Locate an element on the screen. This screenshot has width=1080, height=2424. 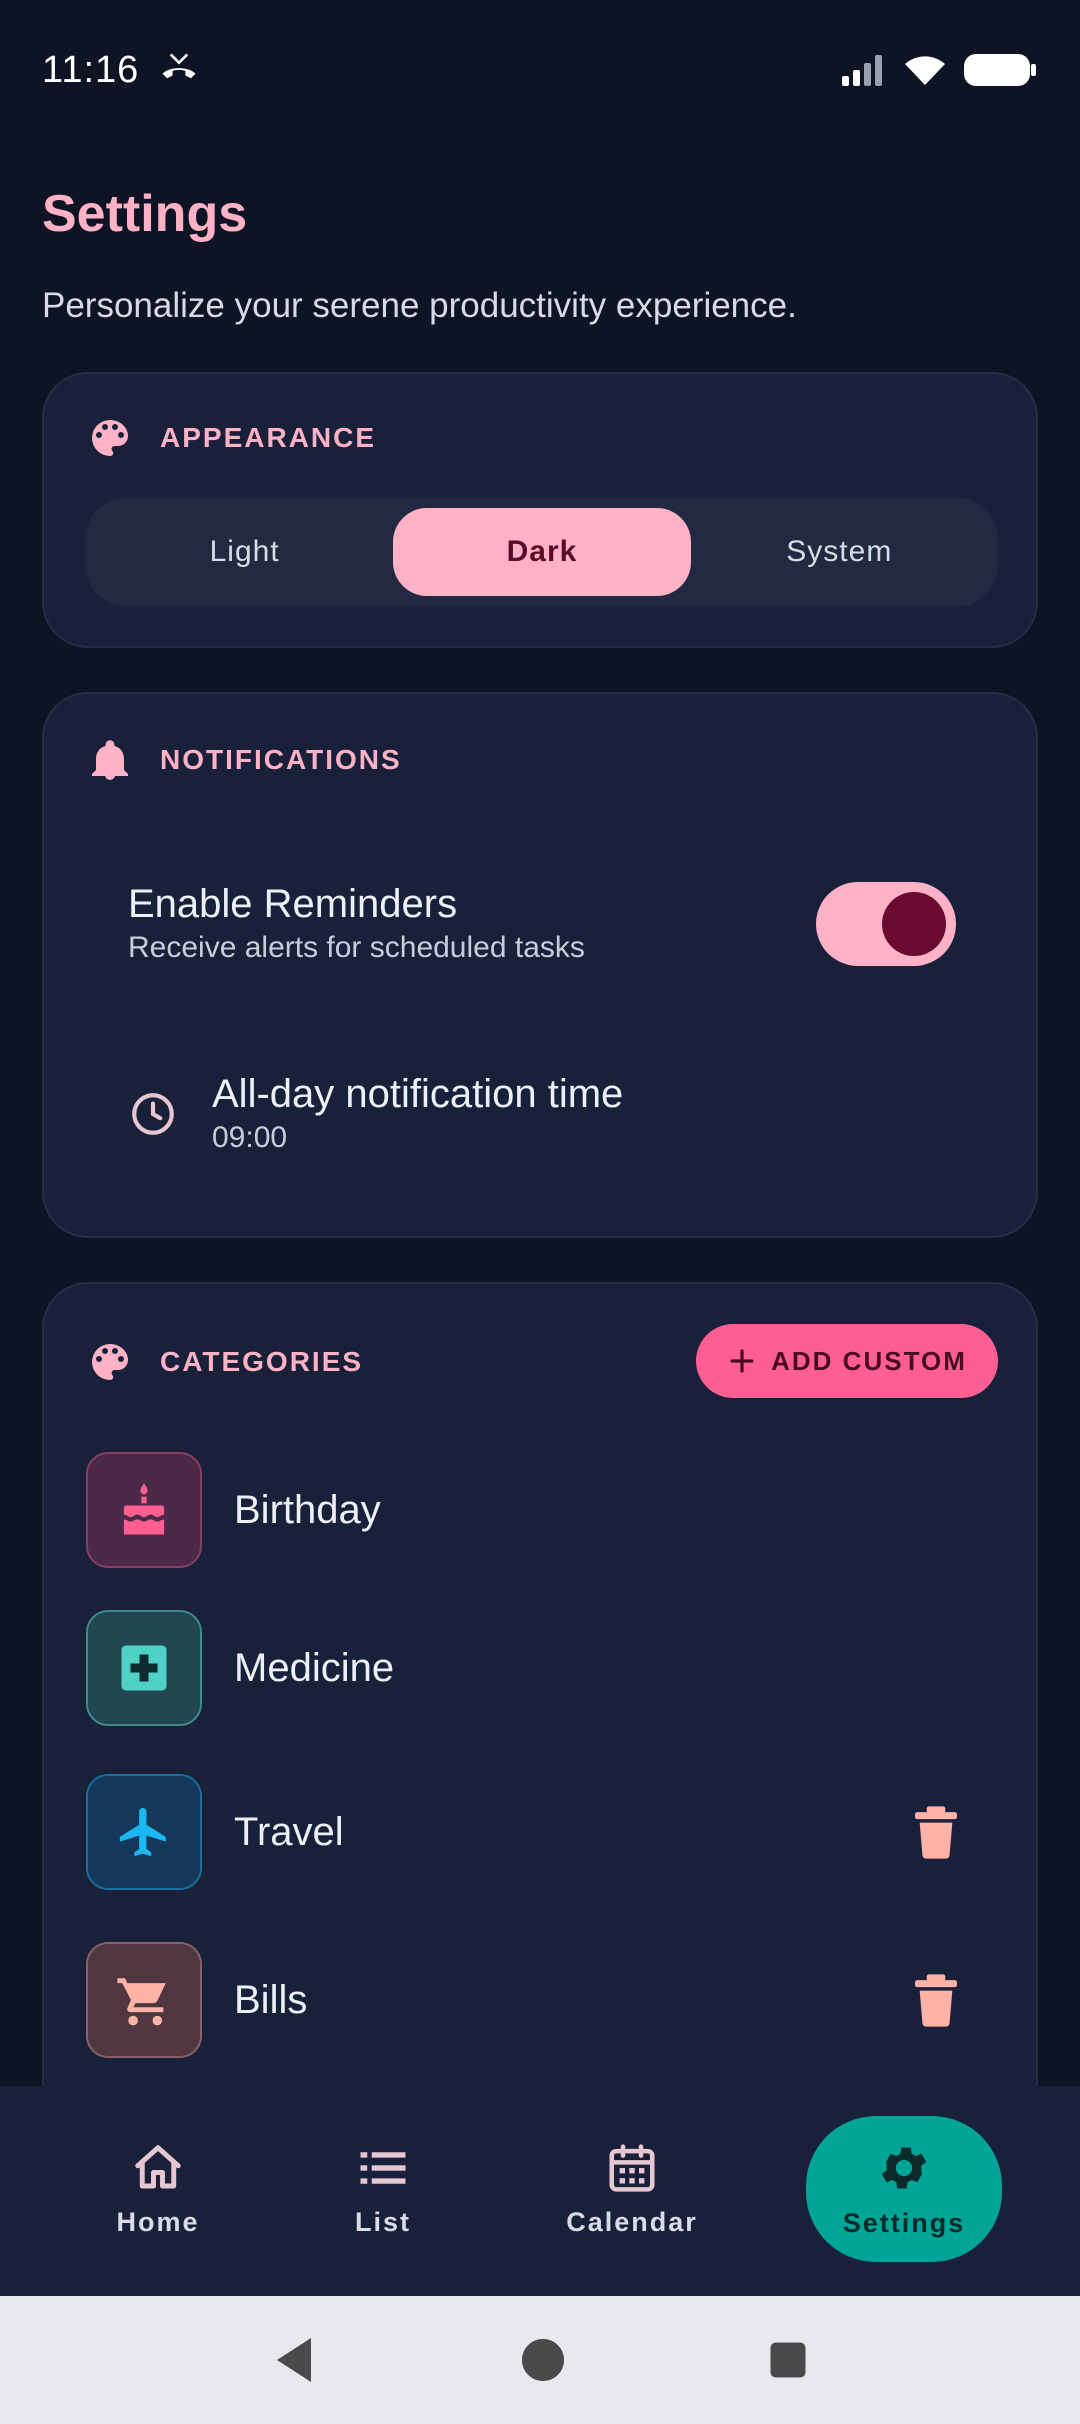
bell-icon is located at coordinates (110, 760).